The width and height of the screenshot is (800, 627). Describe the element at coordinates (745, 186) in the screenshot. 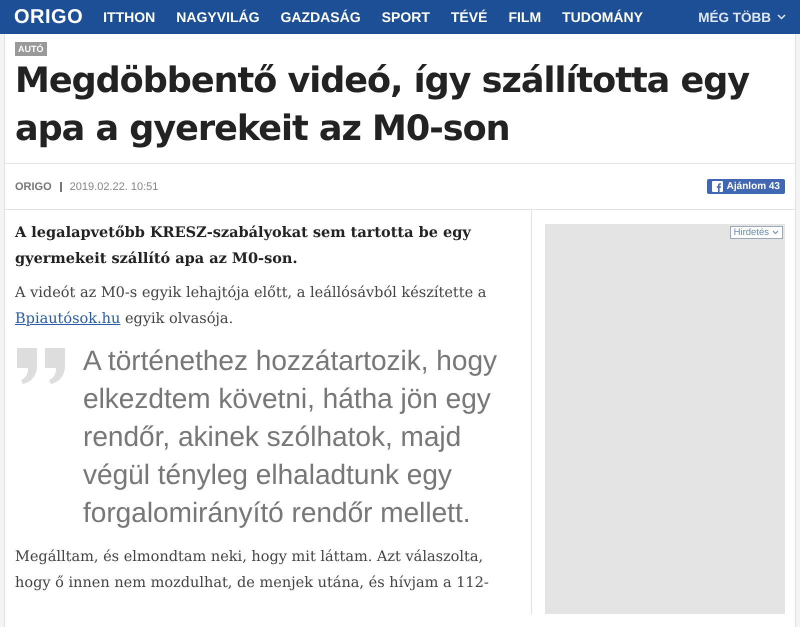

I see `like-button: Ajánlom 43` at that location.